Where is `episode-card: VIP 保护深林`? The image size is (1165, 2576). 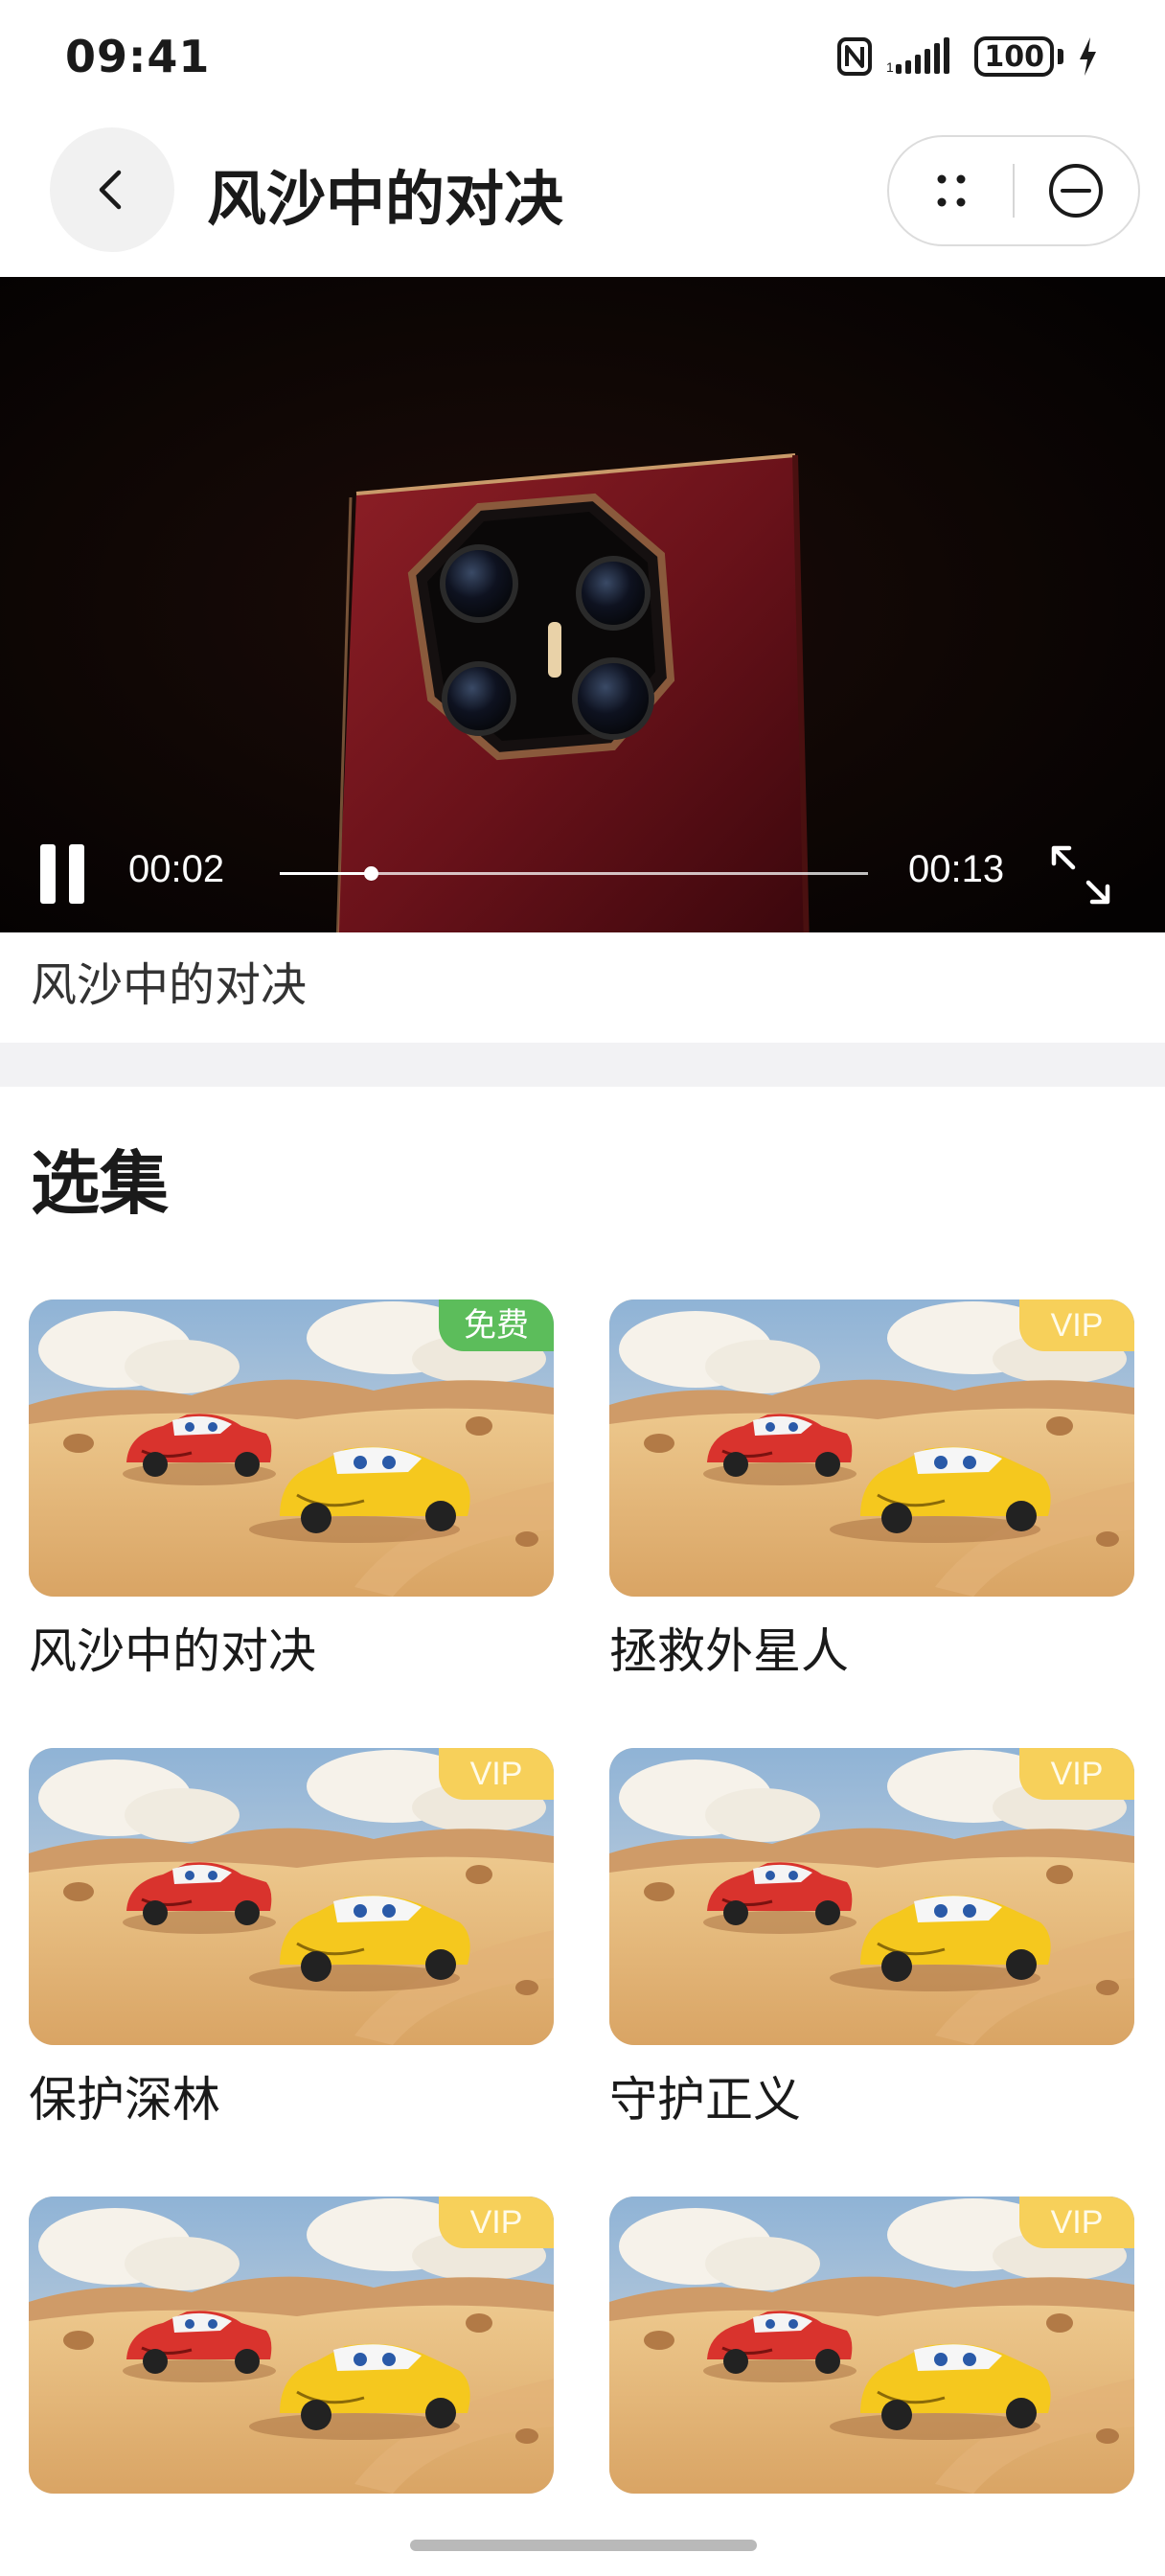
episode-card: VIP 保护深林 is located at coordinates (292, 1939).